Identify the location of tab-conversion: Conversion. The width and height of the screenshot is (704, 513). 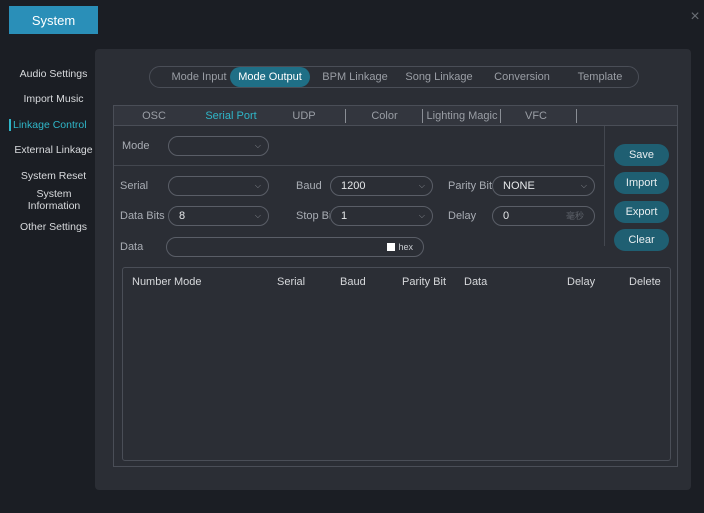
(522, 77).